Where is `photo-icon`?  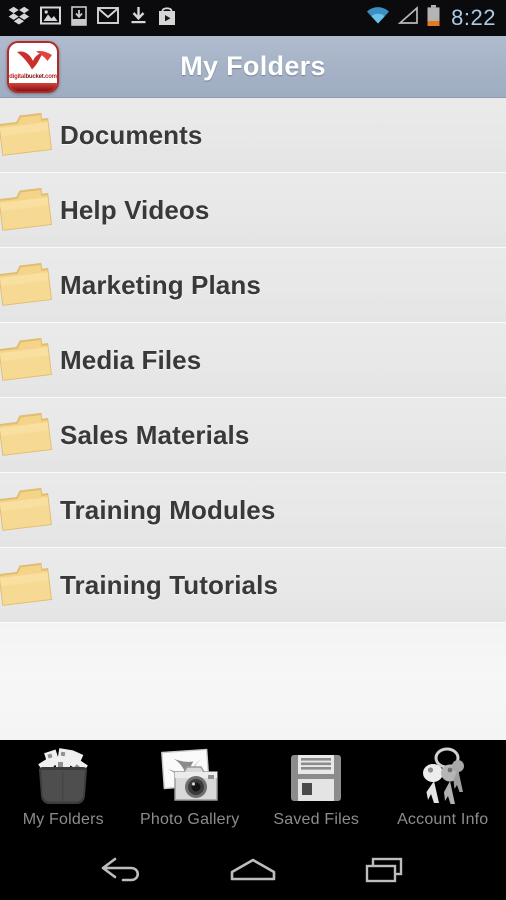 photo-icon is located at coordinates (50, 18).